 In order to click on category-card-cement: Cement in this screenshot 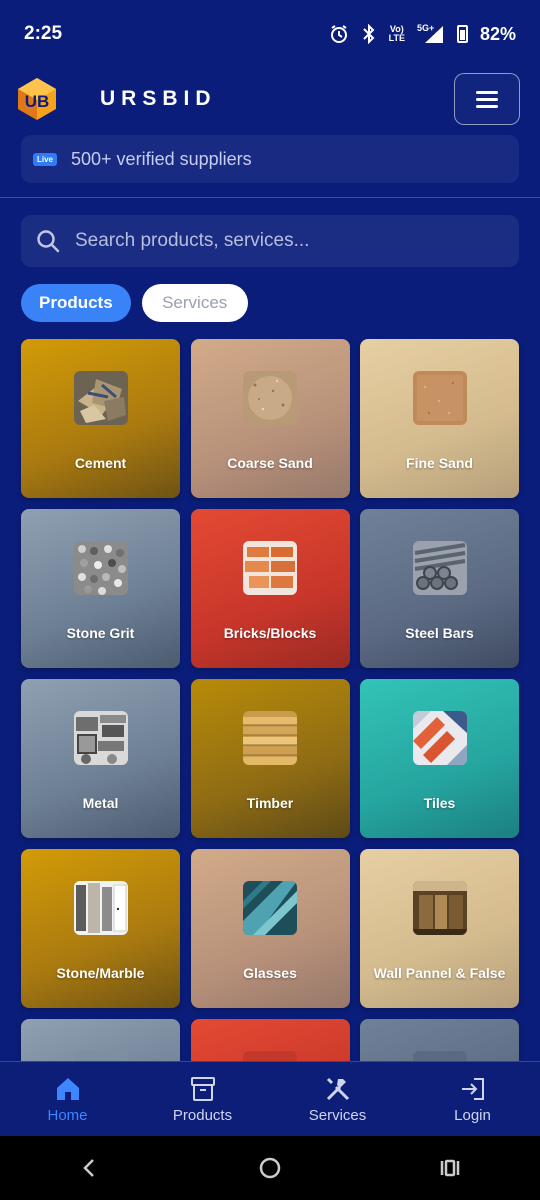, I will do `click(100, 418)`.